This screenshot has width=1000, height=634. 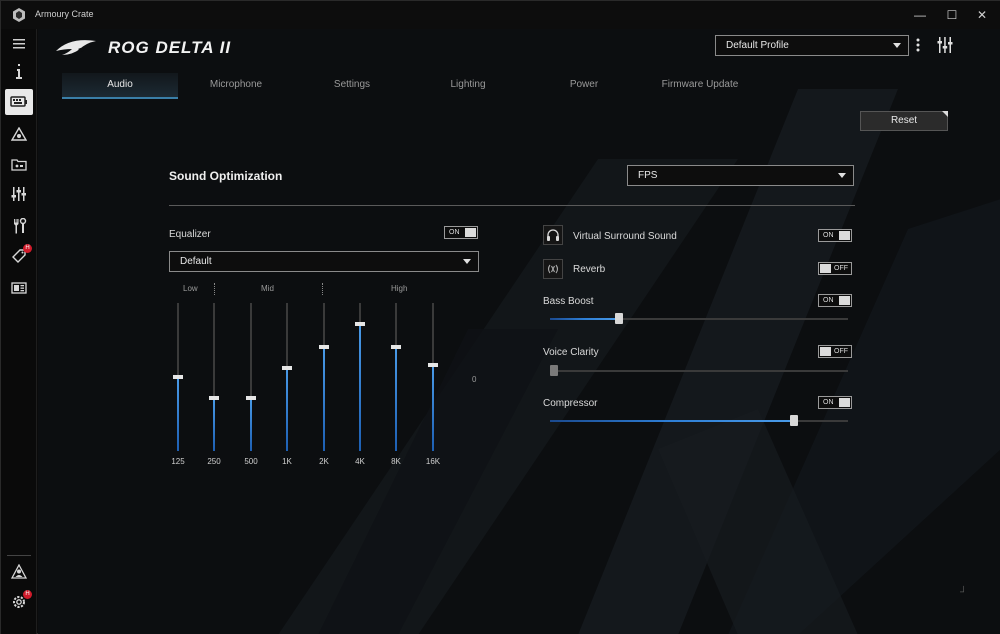 What do you see at coordinates (360, 377) in the screenshot?
I see `eq-band-4k` at bounding box center [360, 377].